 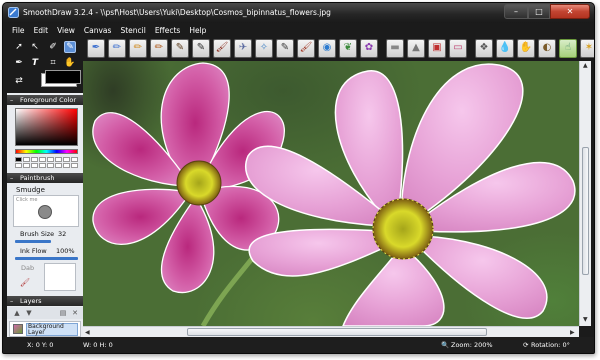 What do you see at coordinates (45, 329) in the screenshot?
I see `layer-row: Background Layer` at bounding box center [45, 329].